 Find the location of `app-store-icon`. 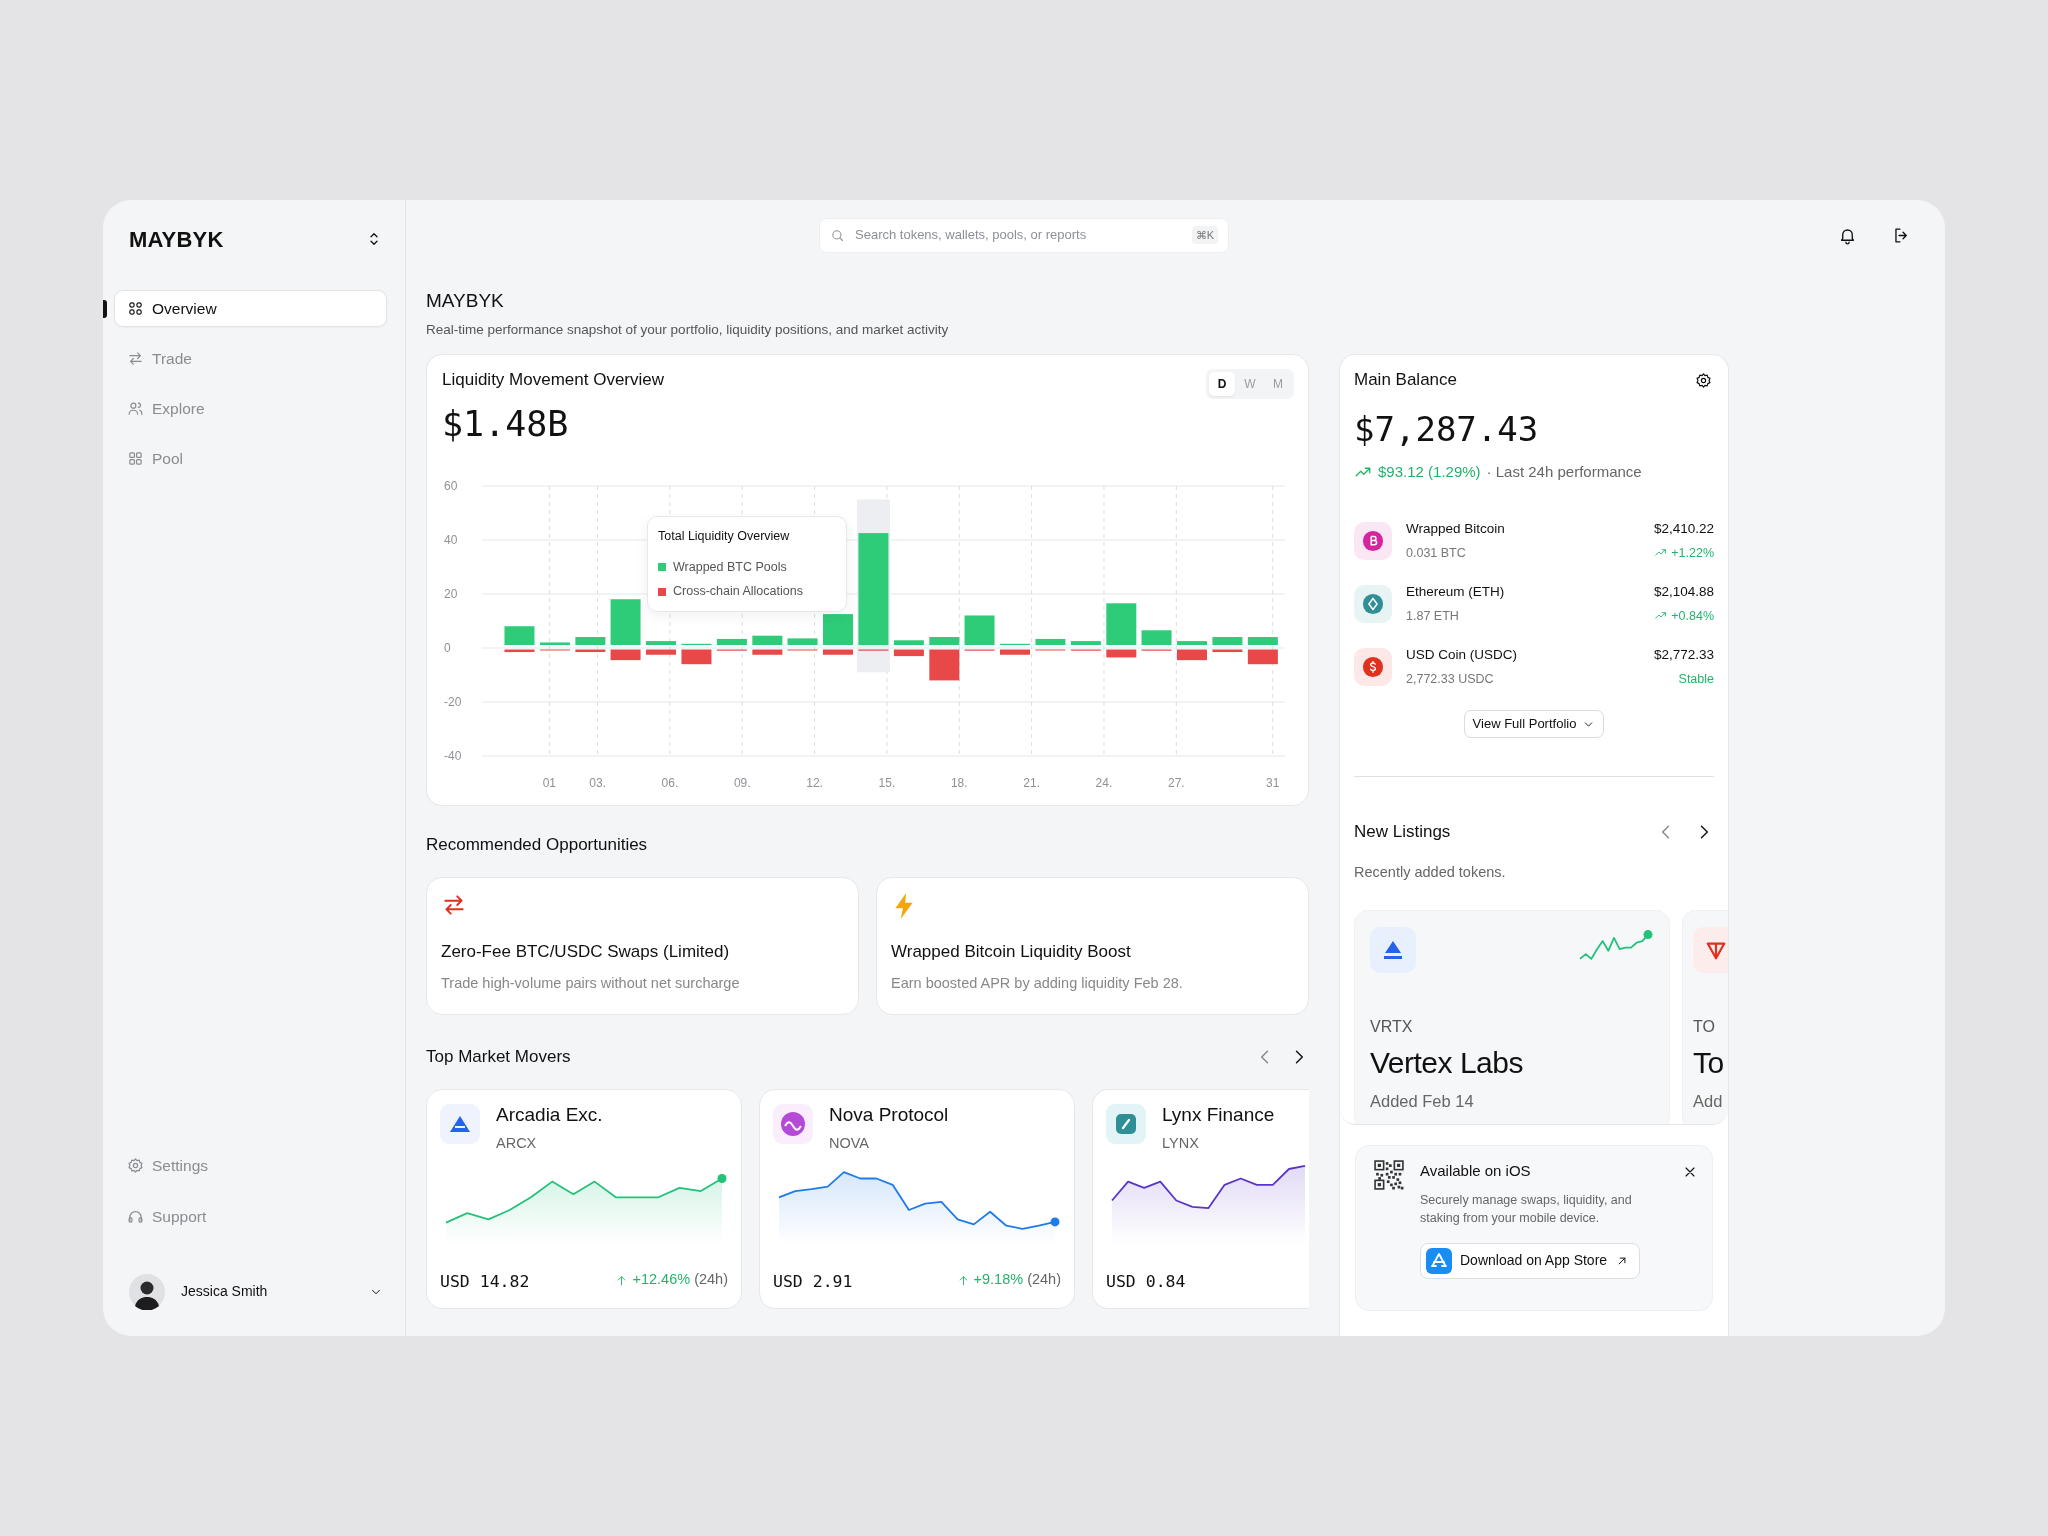

app-store-icon is located at coordinates (1439, 1260).